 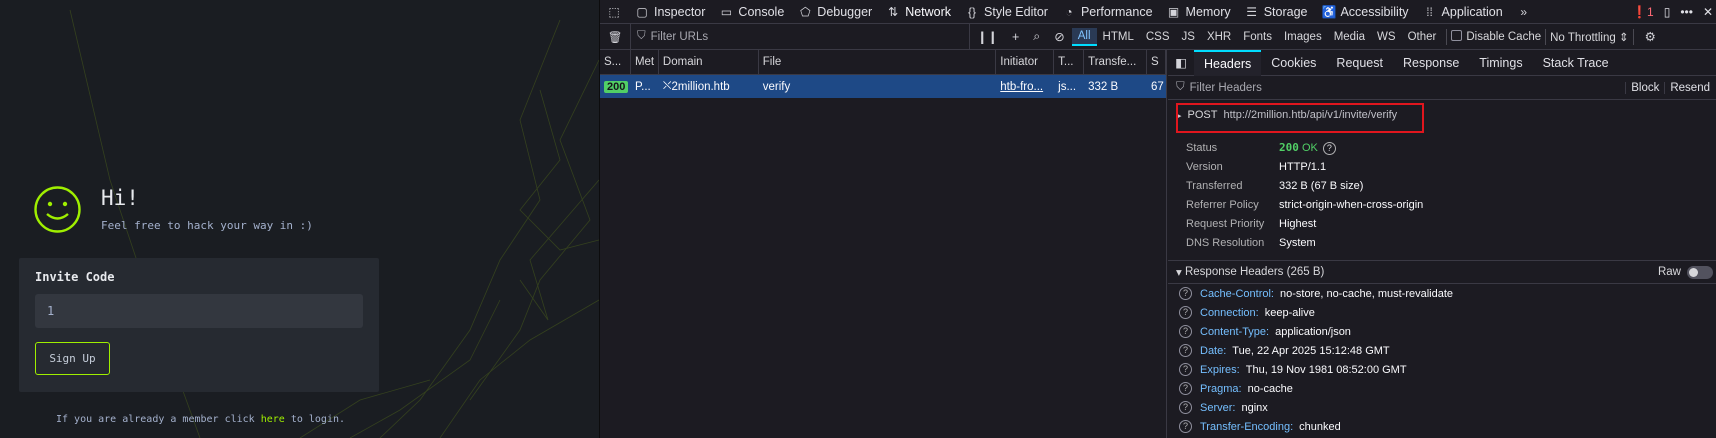 I want to click on accessibility-icon: ♿, so click(x=1329, y=11).